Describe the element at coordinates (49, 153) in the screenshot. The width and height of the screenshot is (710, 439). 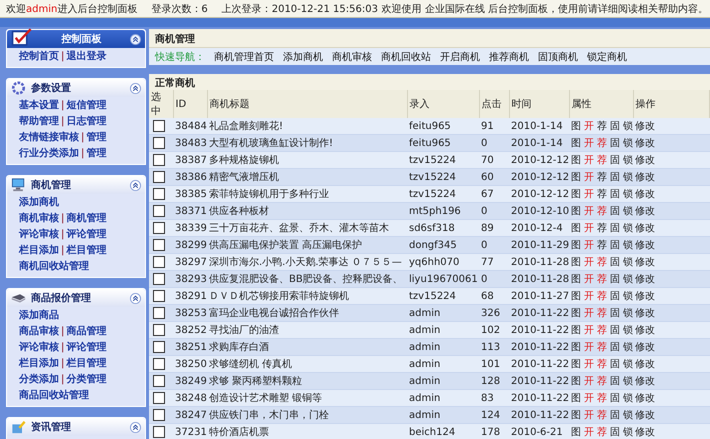
I see `sidebar-link: 行业分类添加` at that location.